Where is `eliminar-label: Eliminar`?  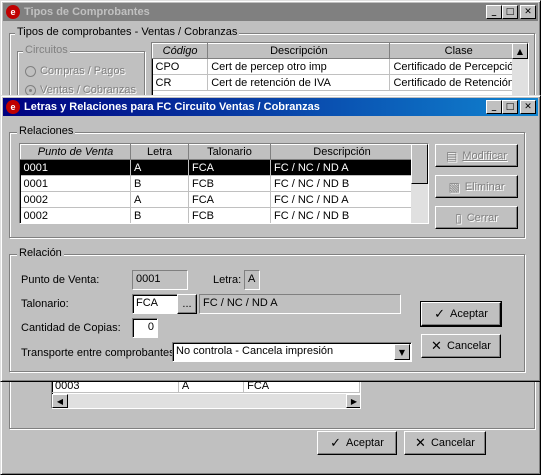 eliminar-label: Eliminar is located at coordinates (484, 186).